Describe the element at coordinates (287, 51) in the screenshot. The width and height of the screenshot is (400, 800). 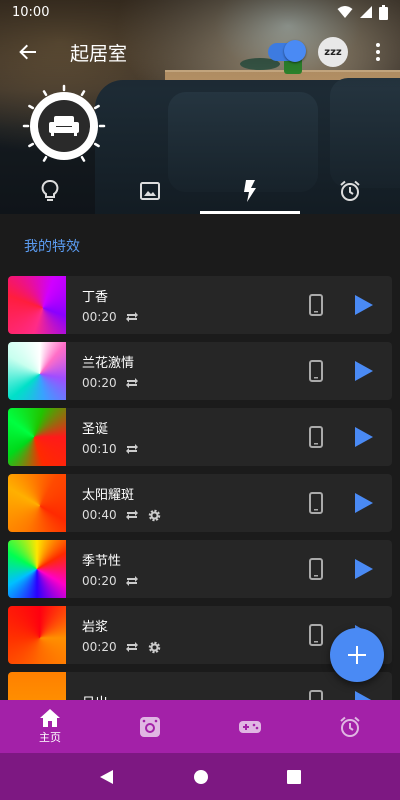
I see `room-power-toggle` at that location.